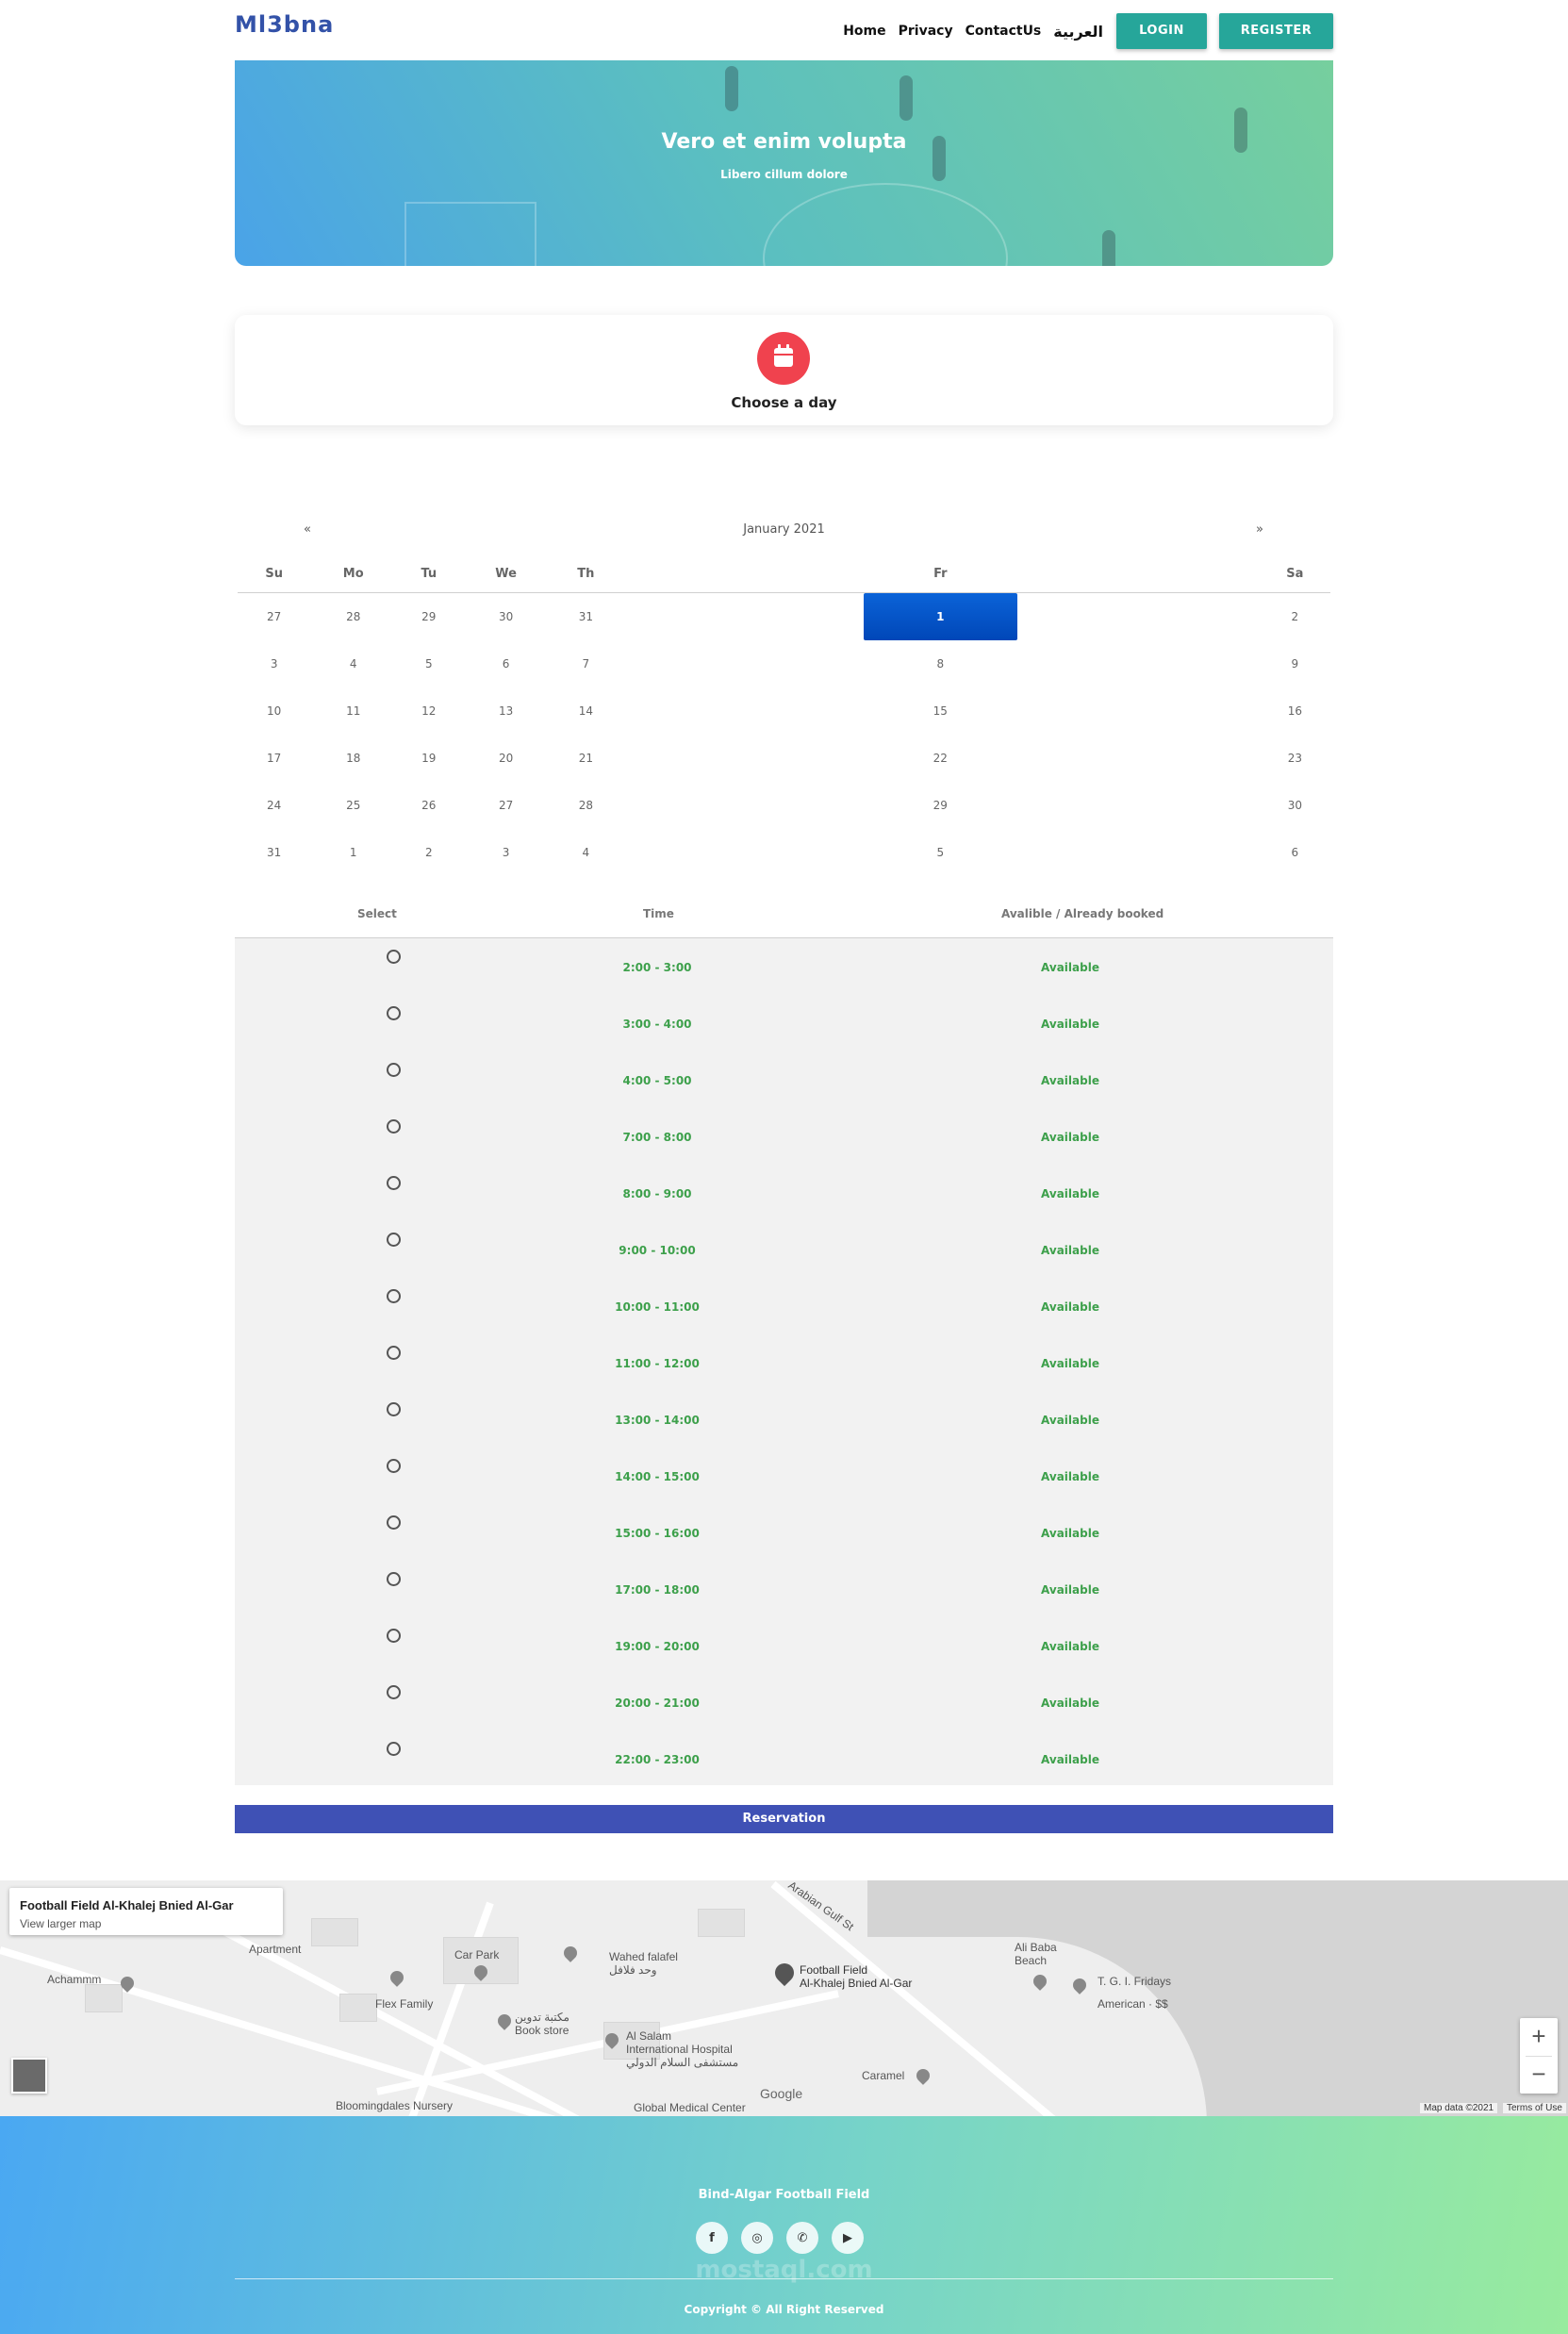  What do you see at coordinates (1161, 31) in the screenshot?
I see `login-button: LOGIN` at bounding box center [1161, 31].